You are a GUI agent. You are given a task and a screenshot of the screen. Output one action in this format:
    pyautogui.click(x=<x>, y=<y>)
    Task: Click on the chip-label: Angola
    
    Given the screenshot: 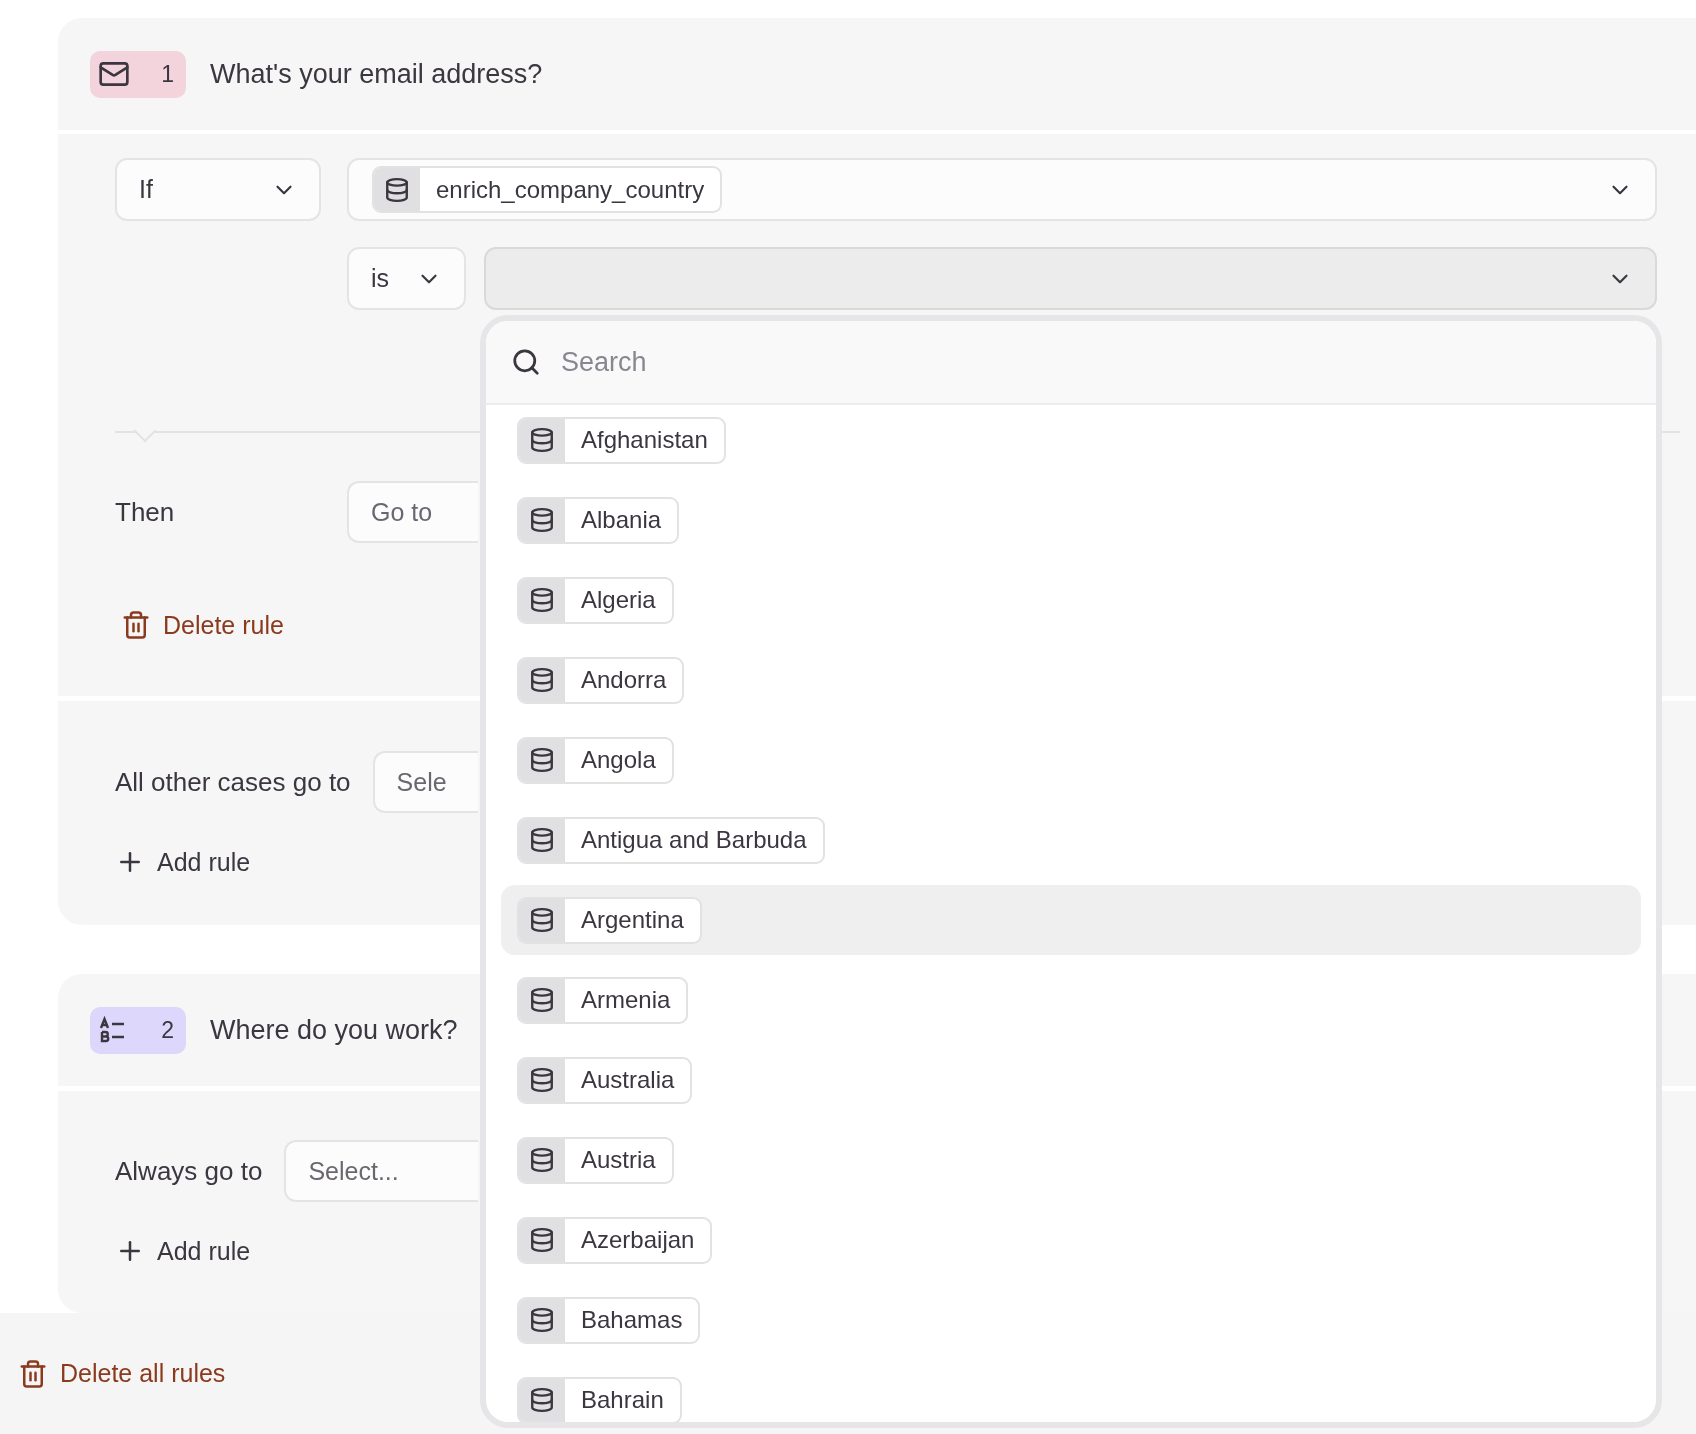 What is the action you would take?
    pyautogui.click(x=618, y=760)
    